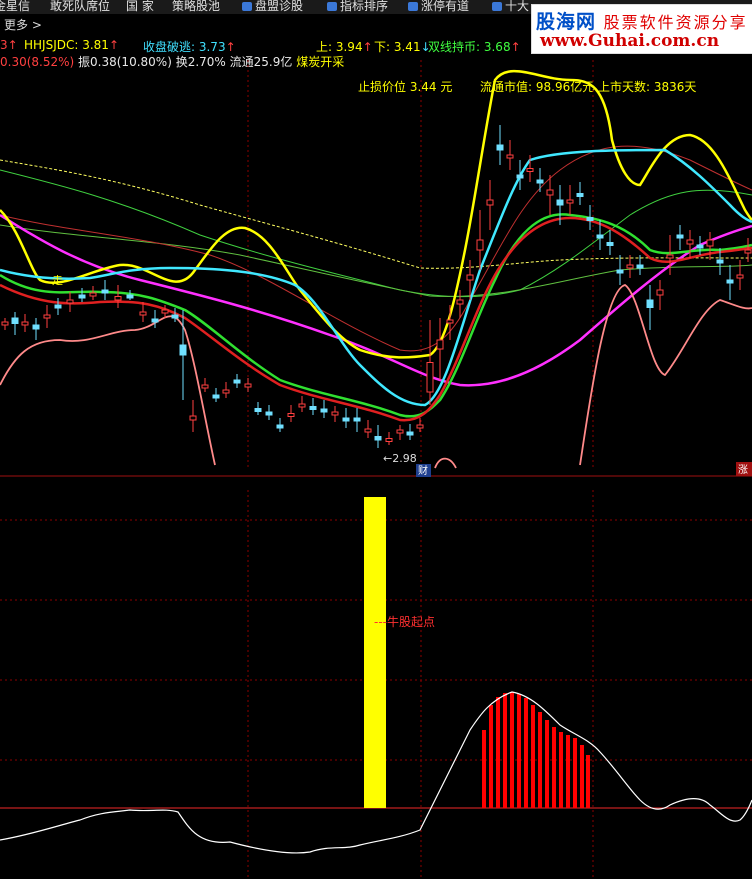  Describe the element at coordinates (15, 7) in the screenshot. I see `toolbar-item-jinxing: 金星信` at that location.